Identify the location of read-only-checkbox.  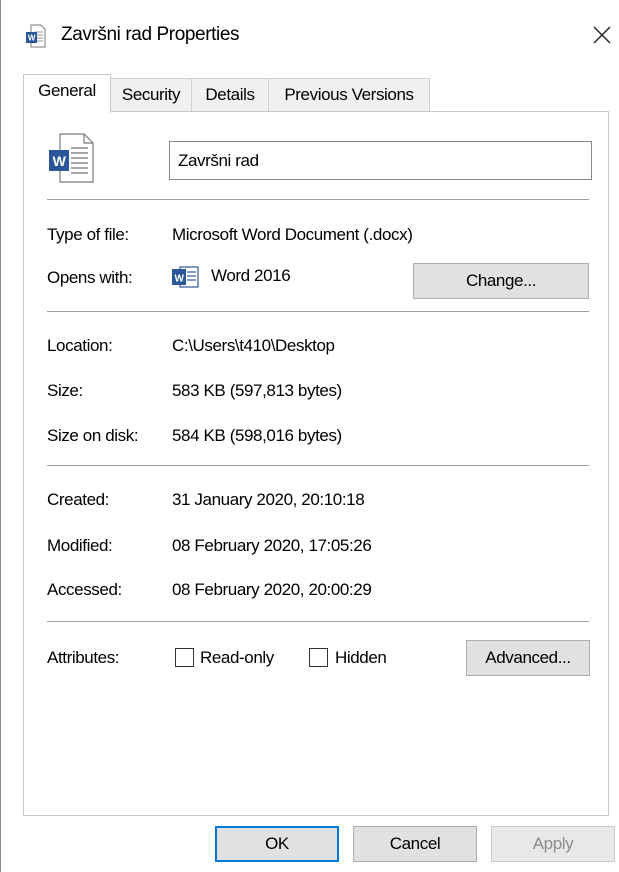
(184, 657).